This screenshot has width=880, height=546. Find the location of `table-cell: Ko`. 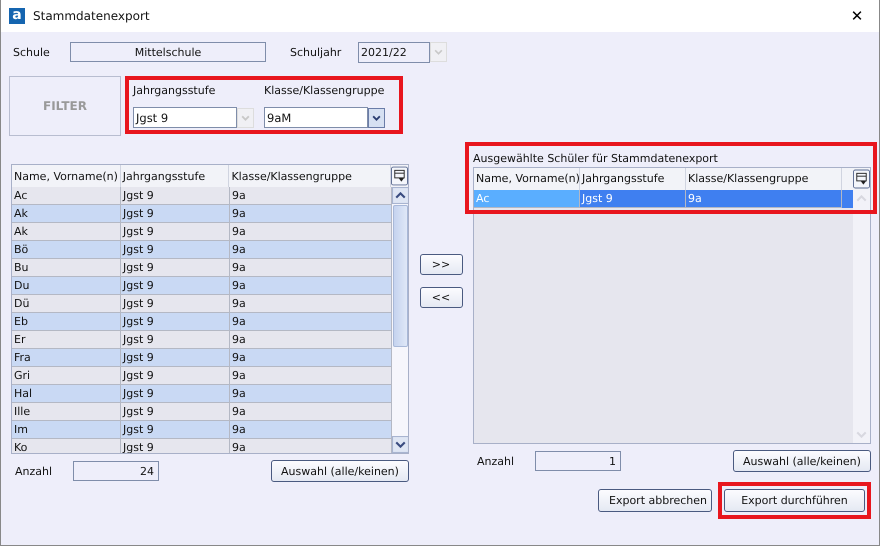

table-cell: Ko is located at coordinates (66, 446).